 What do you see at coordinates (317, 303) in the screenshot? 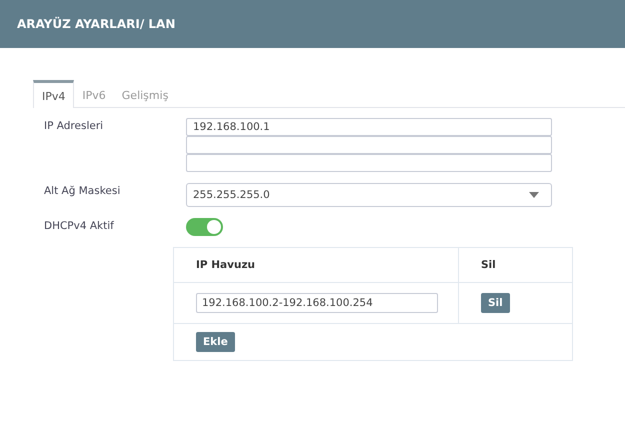
I see `ip-pool-field: 192.168.100.2-192.168.100.254` at bounding box center [317, 303].